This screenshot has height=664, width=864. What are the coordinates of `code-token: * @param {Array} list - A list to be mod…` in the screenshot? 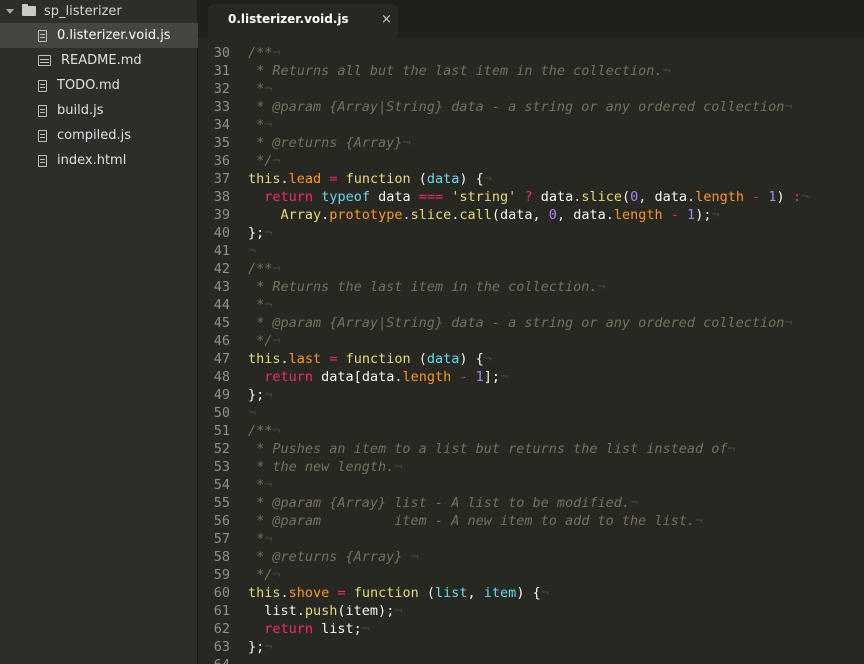 It's located at (439, 503).